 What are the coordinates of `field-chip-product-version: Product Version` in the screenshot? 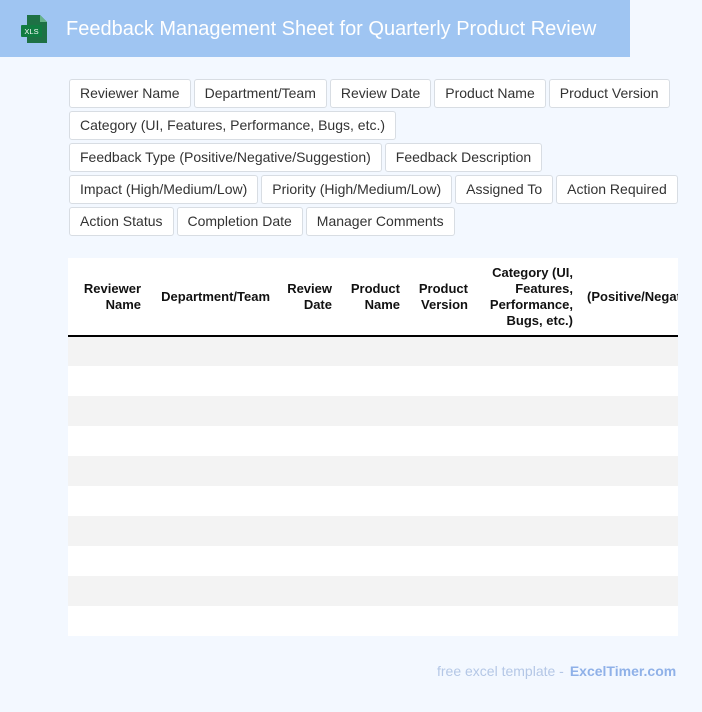 It's located at (609, 93).